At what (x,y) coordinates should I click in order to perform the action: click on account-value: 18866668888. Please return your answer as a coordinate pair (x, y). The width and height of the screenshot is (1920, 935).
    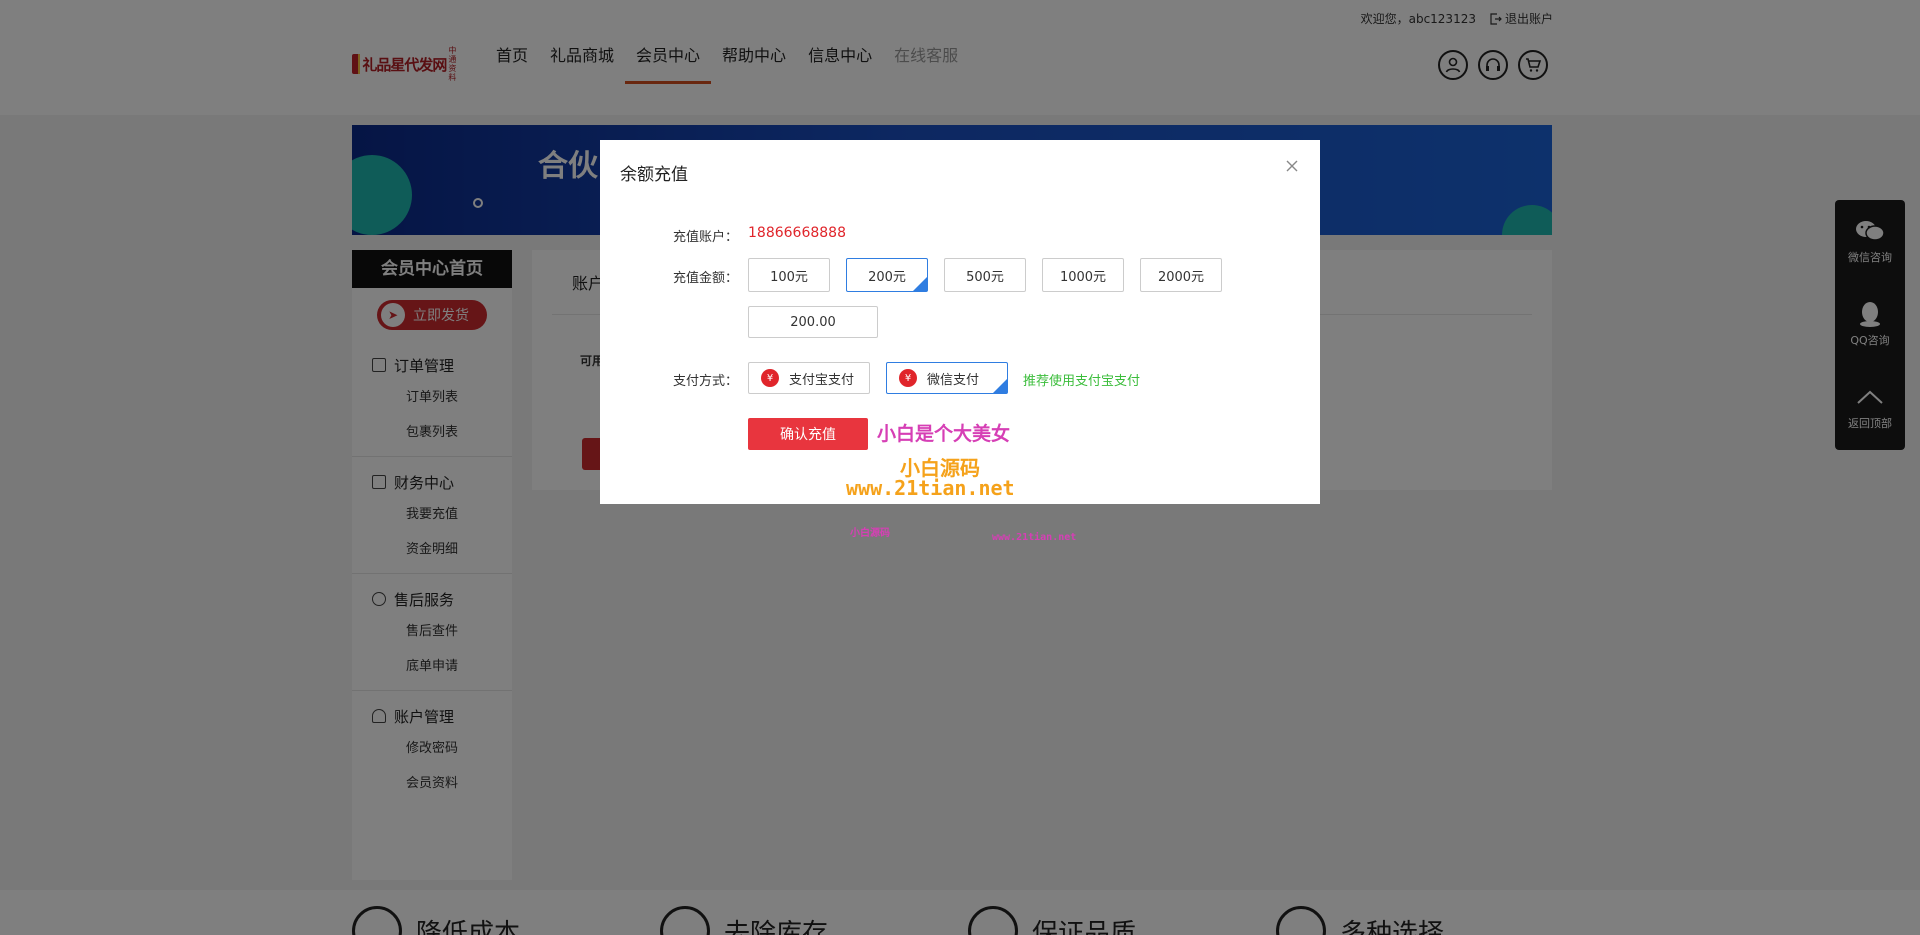
    Looking at the image, I should click on (797, 233).